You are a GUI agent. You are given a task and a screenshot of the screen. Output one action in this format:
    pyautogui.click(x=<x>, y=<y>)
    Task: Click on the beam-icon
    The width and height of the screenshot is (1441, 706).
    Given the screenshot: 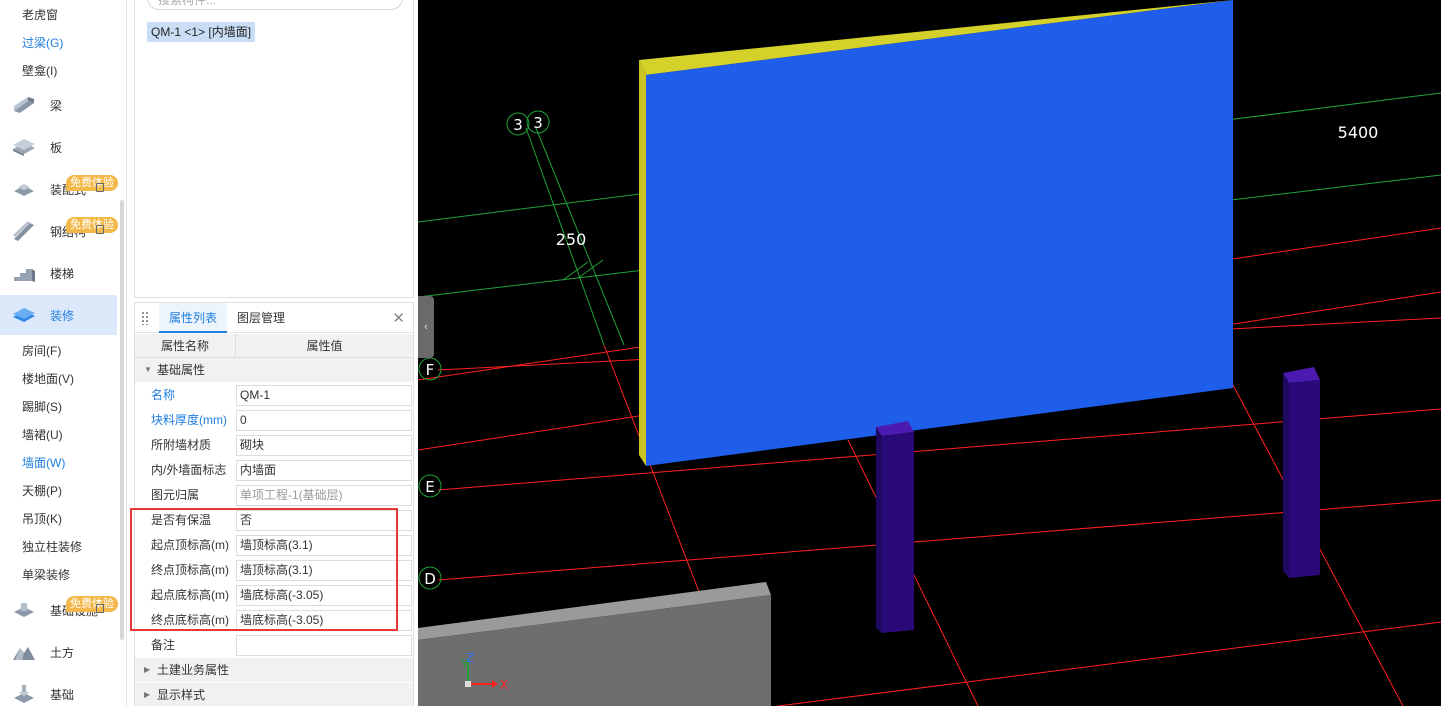 What is the action you would take?
    pyautogui.click(x=24, y=105)
    